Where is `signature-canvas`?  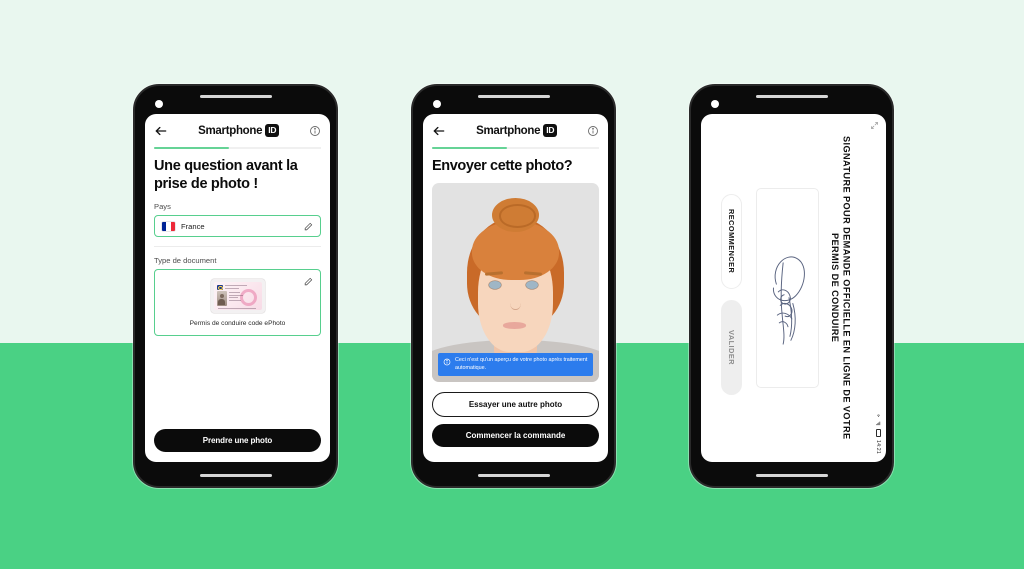 signature-canvas is located at coordinates (787, 288).